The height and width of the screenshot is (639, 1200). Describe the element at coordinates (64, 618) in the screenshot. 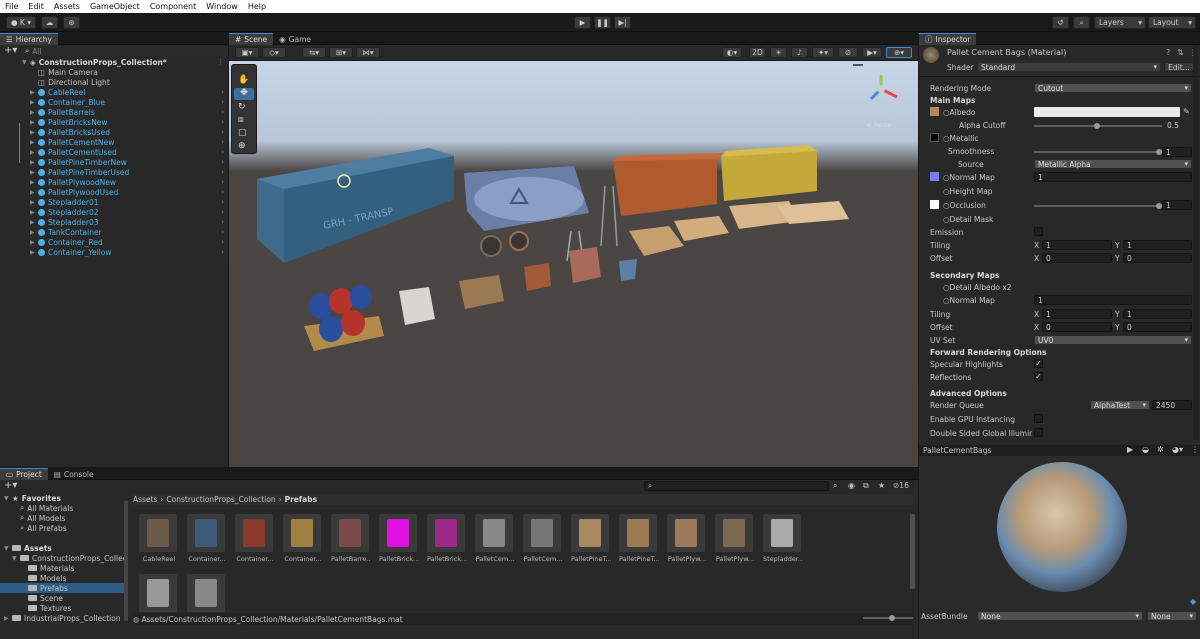

I see `tree-industrial: ▶ IndustrialProps_Collection` at that location.